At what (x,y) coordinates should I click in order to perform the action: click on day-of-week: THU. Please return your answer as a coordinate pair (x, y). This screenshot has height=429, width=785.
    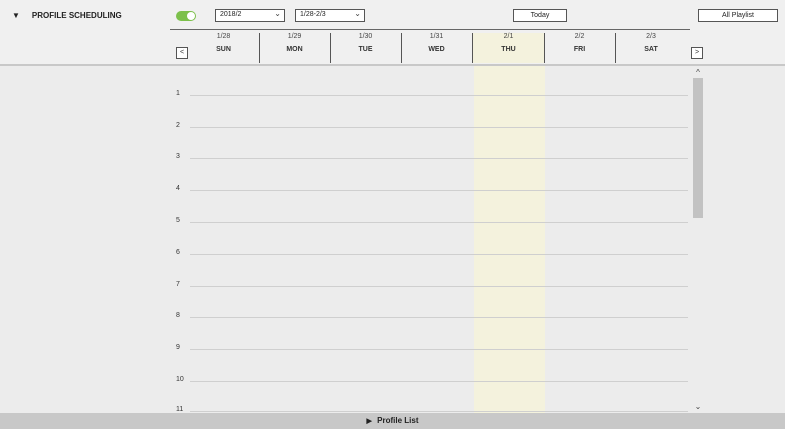
    Looking at the image, I should click on (508, 49).